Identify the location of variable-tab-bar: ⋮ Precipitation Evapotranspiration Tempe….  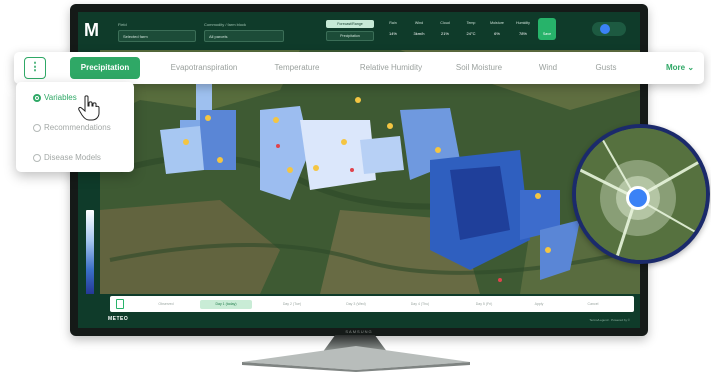
(359, 68).